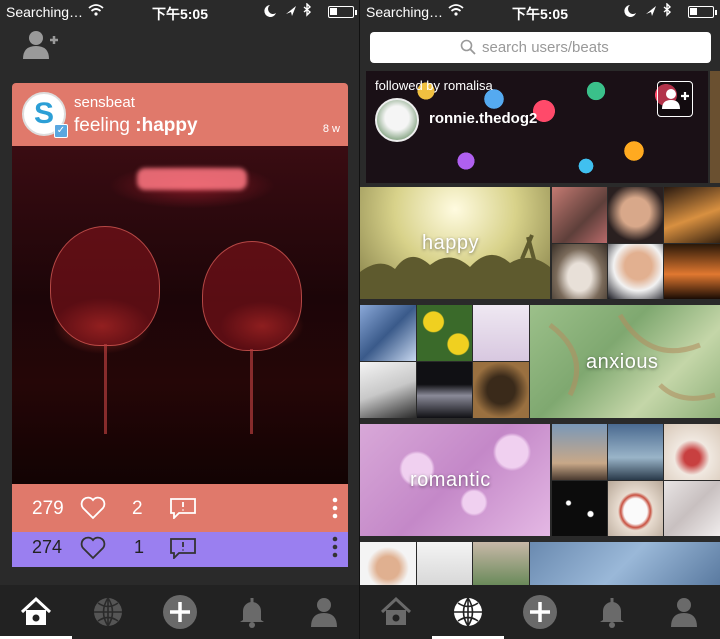 The image size is (720, 639). I want to click on follow-button, so click(675, 99).